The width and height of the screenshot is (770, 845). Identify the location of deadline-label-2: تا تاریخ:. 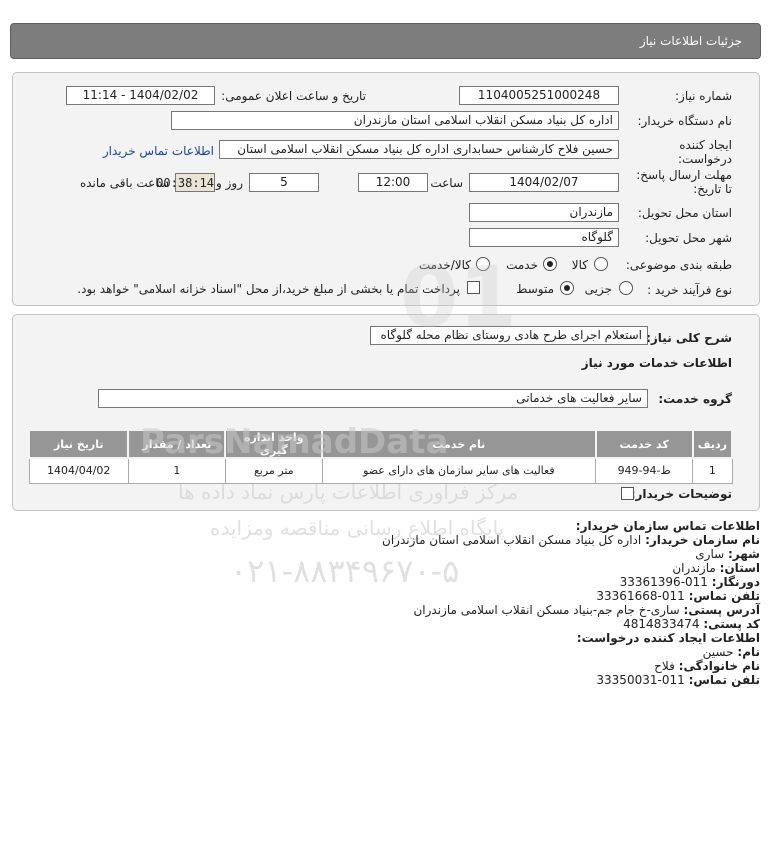
(712, 189).